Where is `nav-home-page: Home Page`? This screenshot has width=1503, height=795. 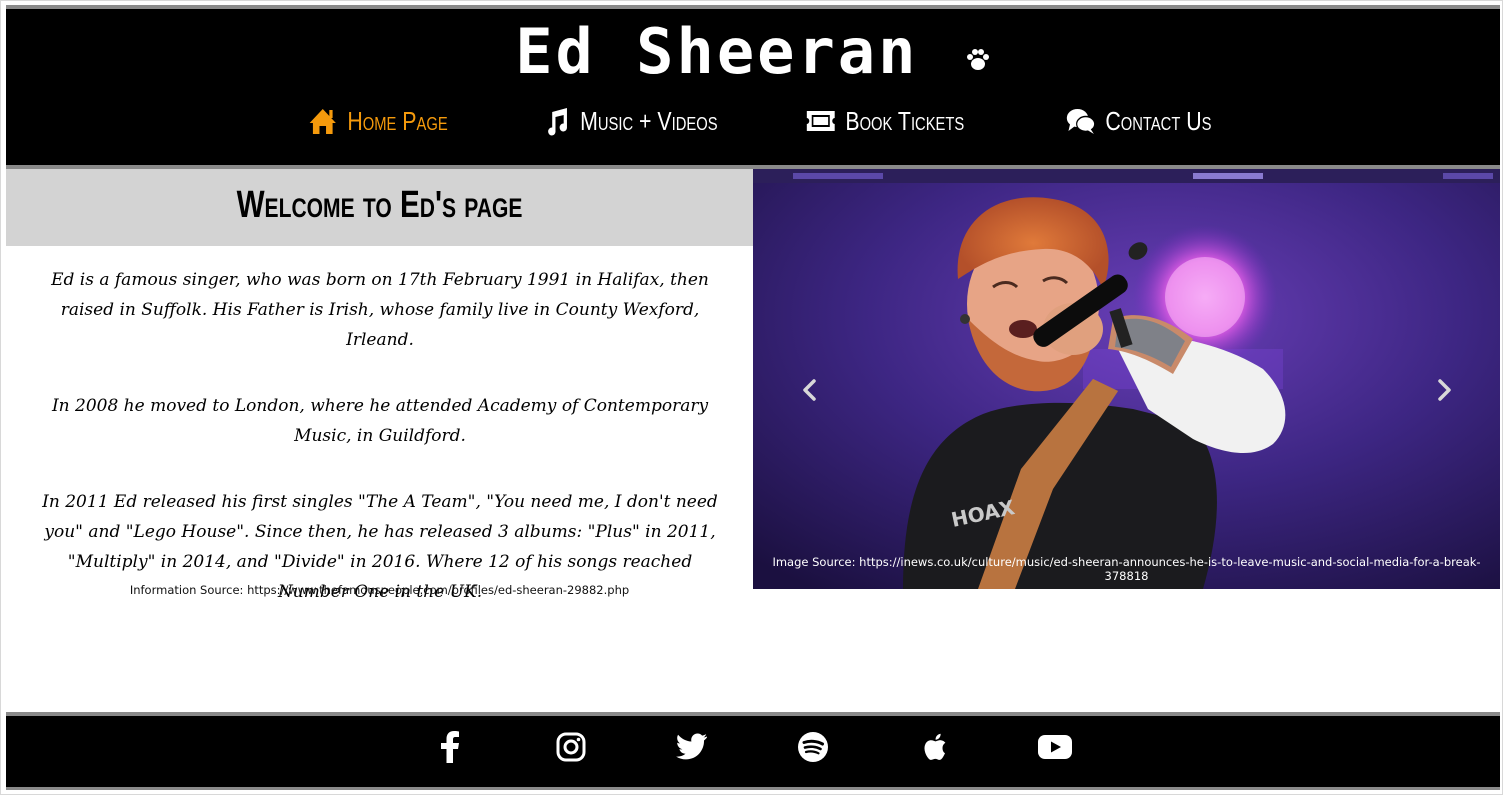
nav-home-page: Home Page is located at coordinates (378, 121).